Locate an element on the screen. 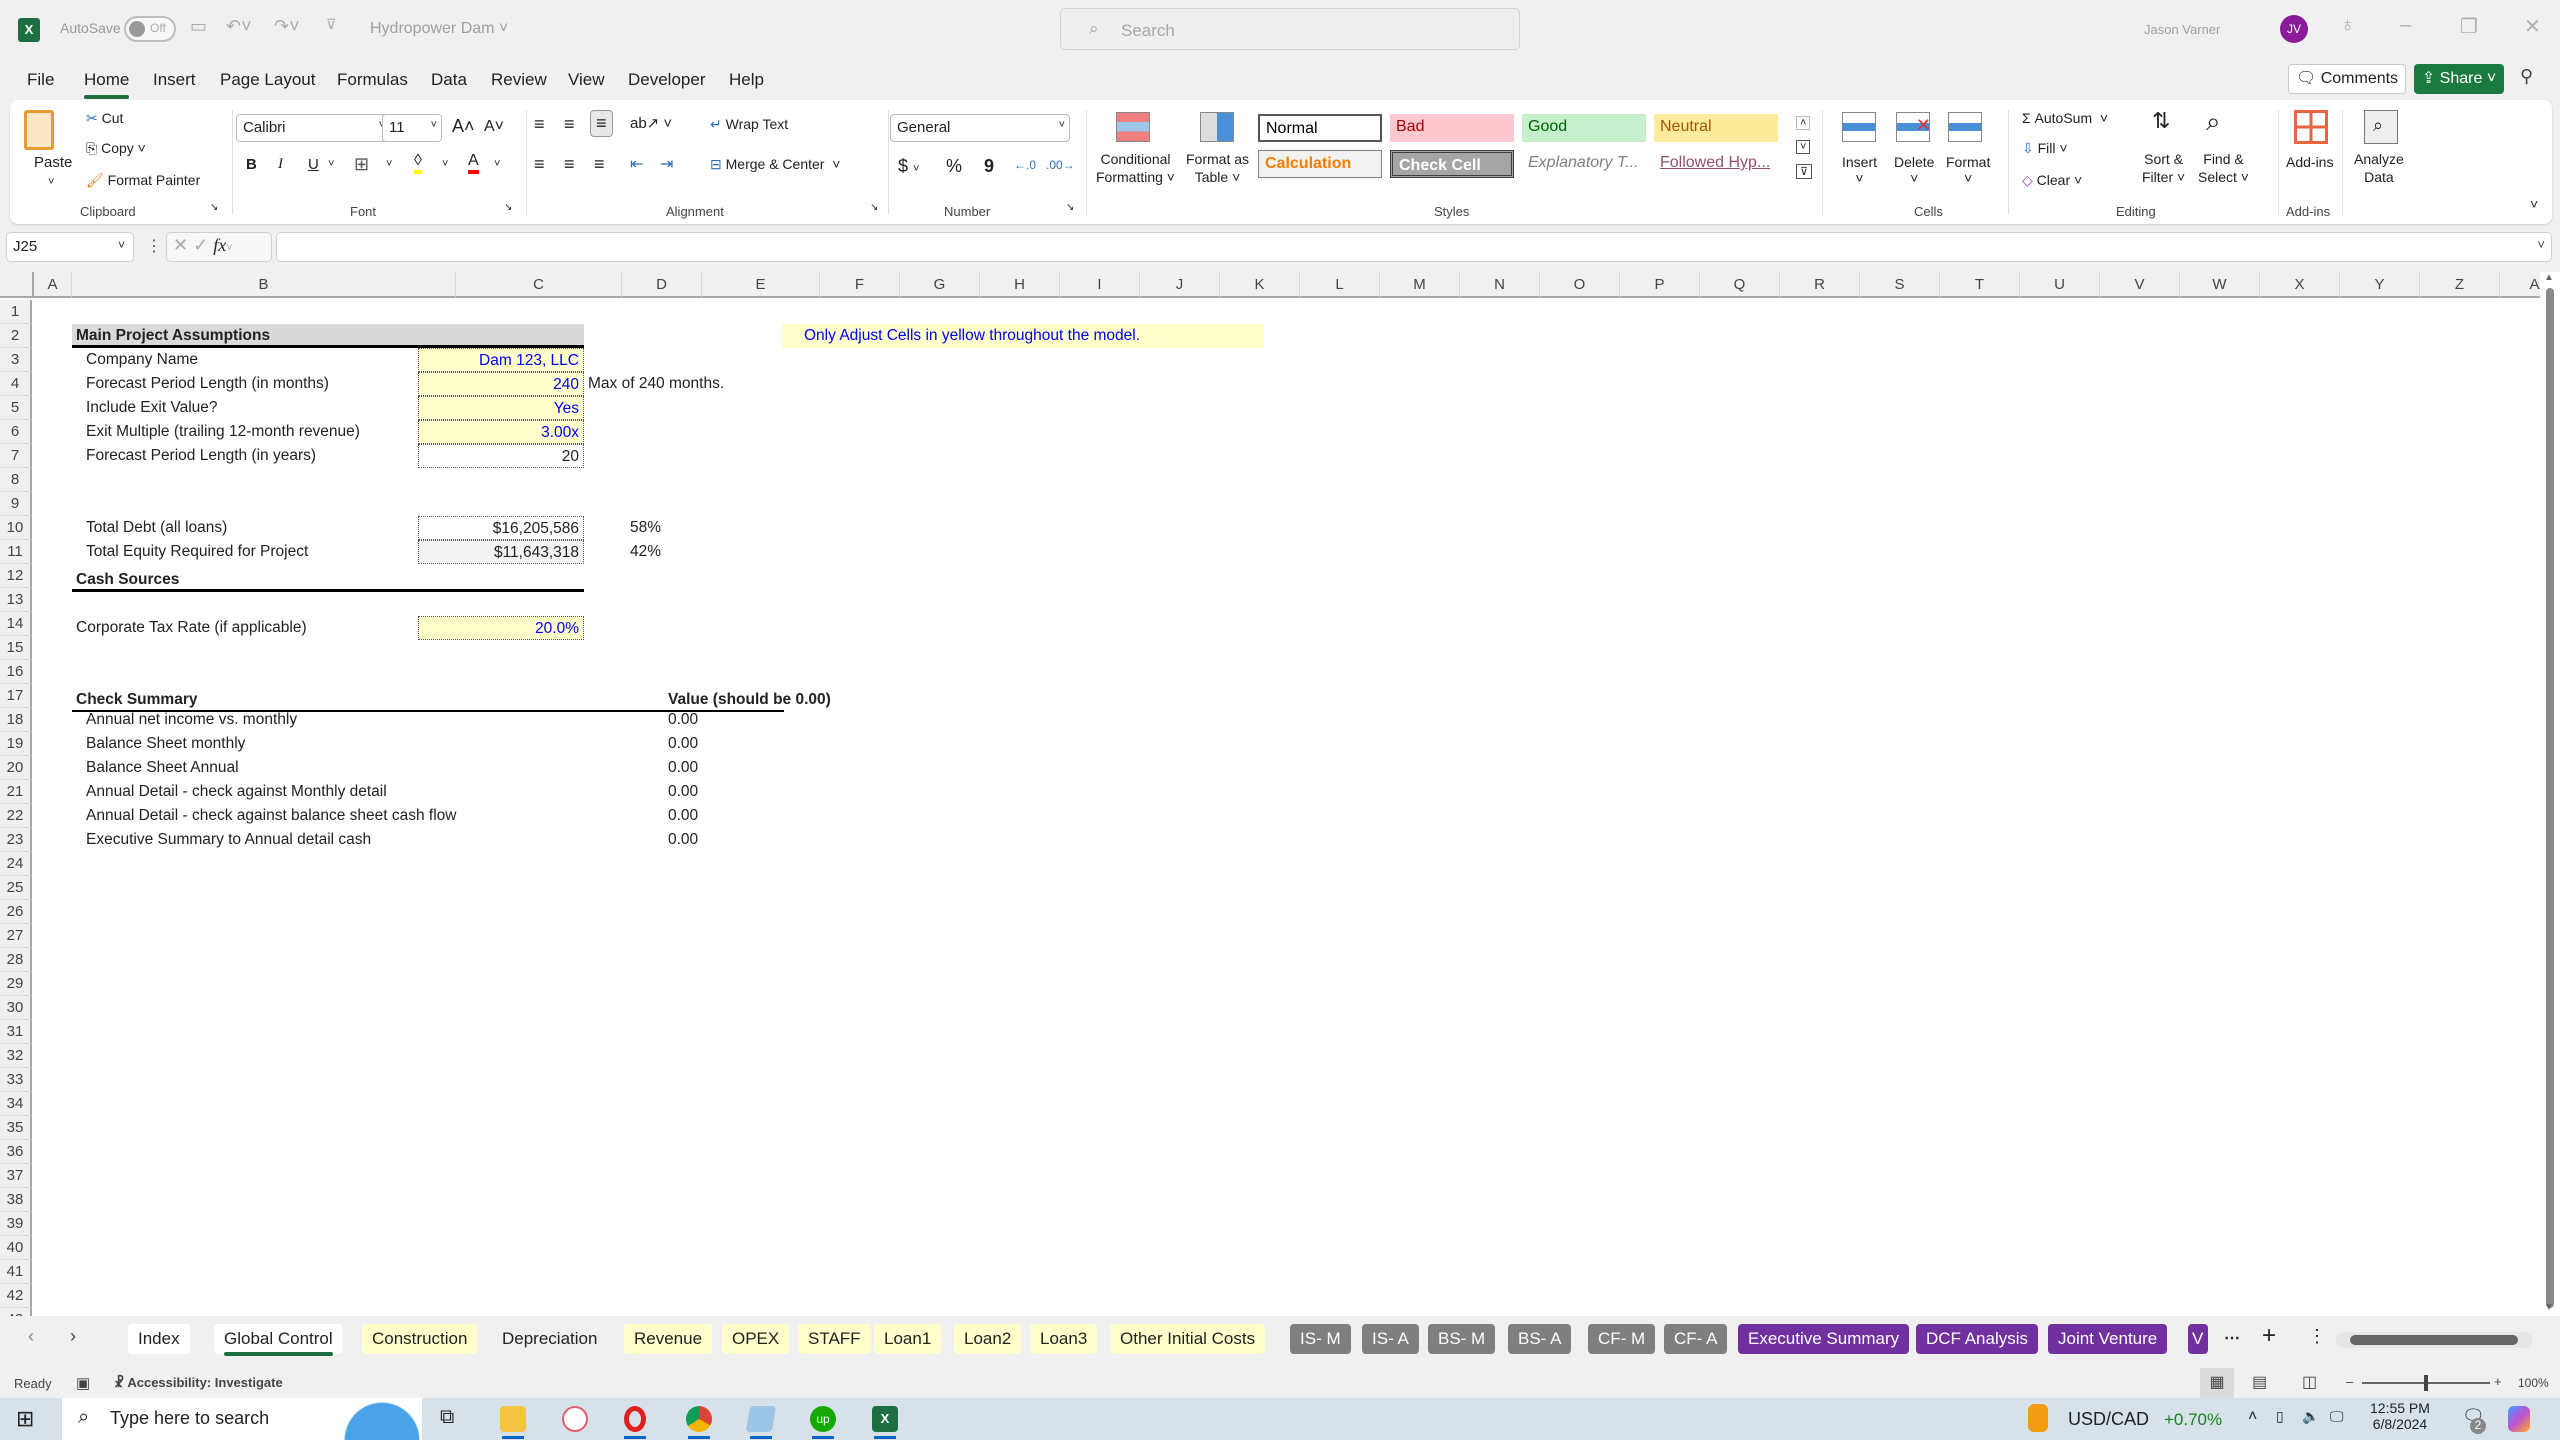 This screenshot has height=1440, width=2560. tab-developer: Developer is located at coordinates (667, 80).